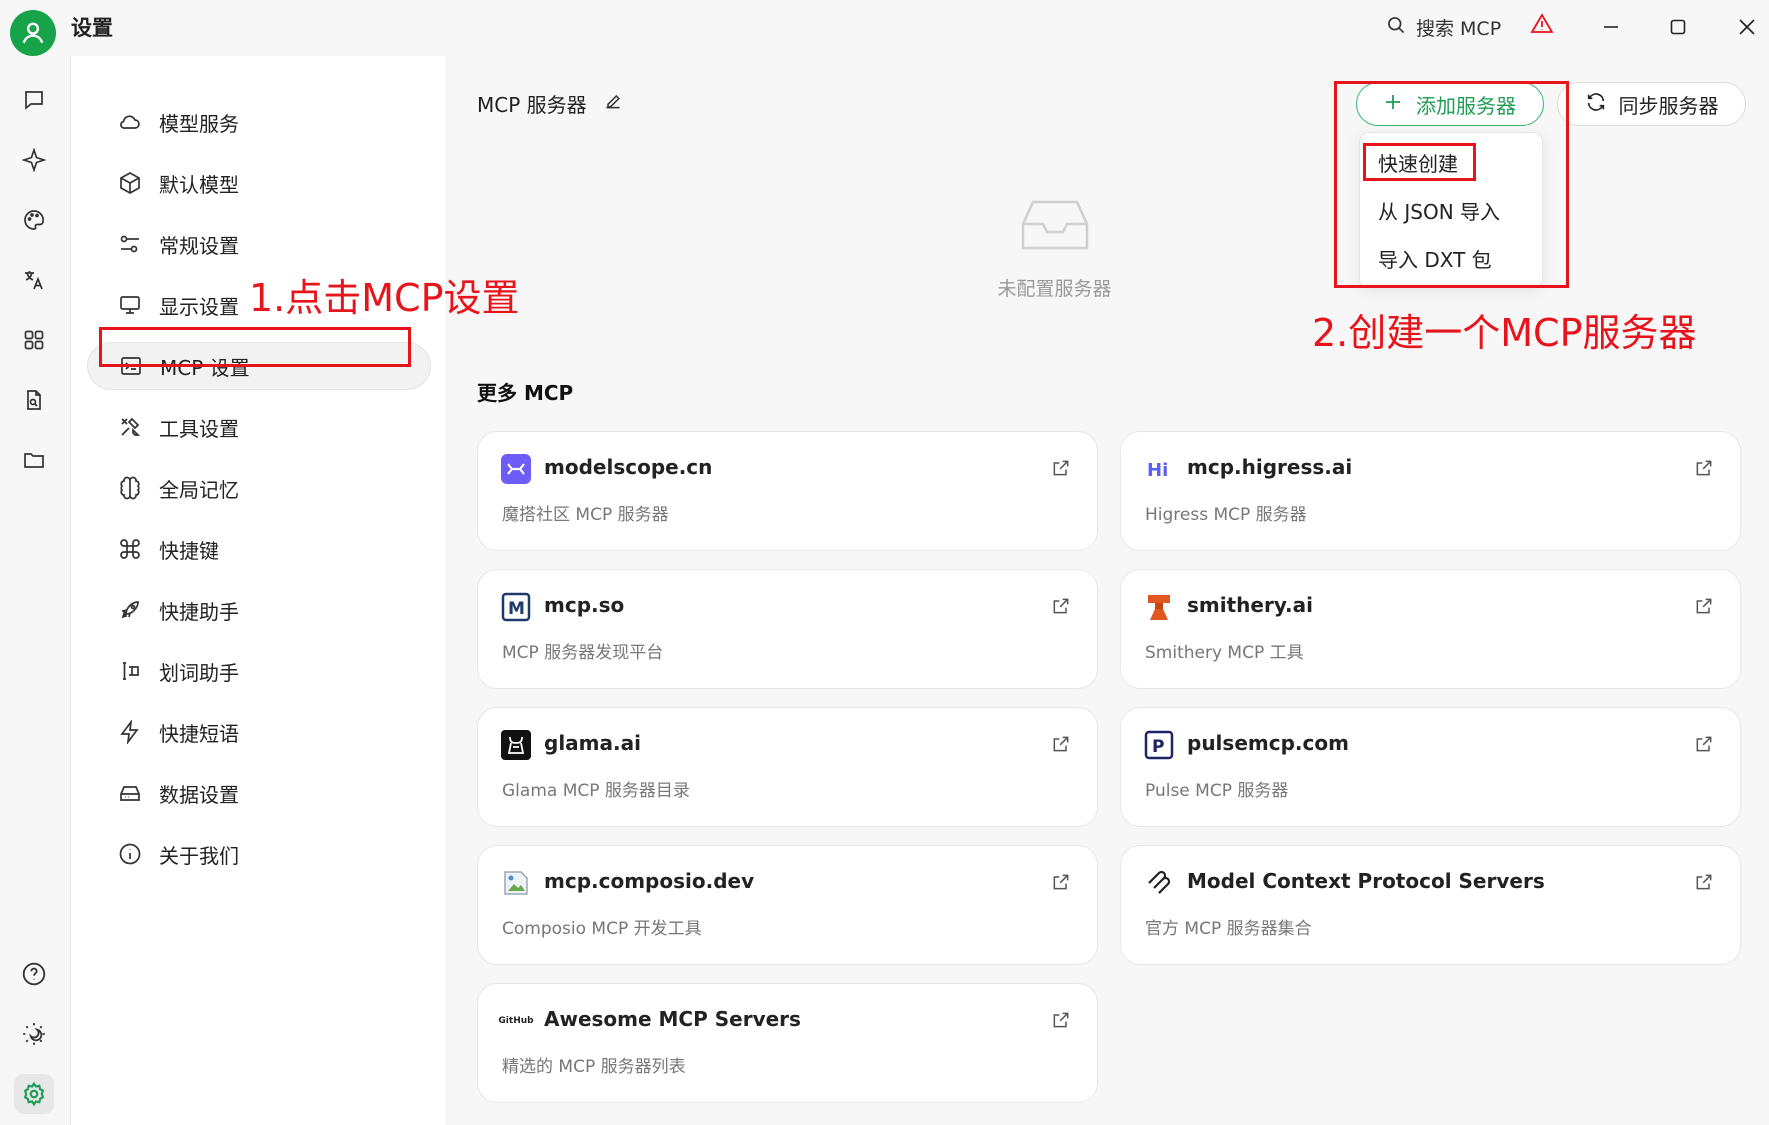  Describe the element at coordinates (259, 427) in the screenshot. I see `sidebar-item-tools: 工具设置` at that location.